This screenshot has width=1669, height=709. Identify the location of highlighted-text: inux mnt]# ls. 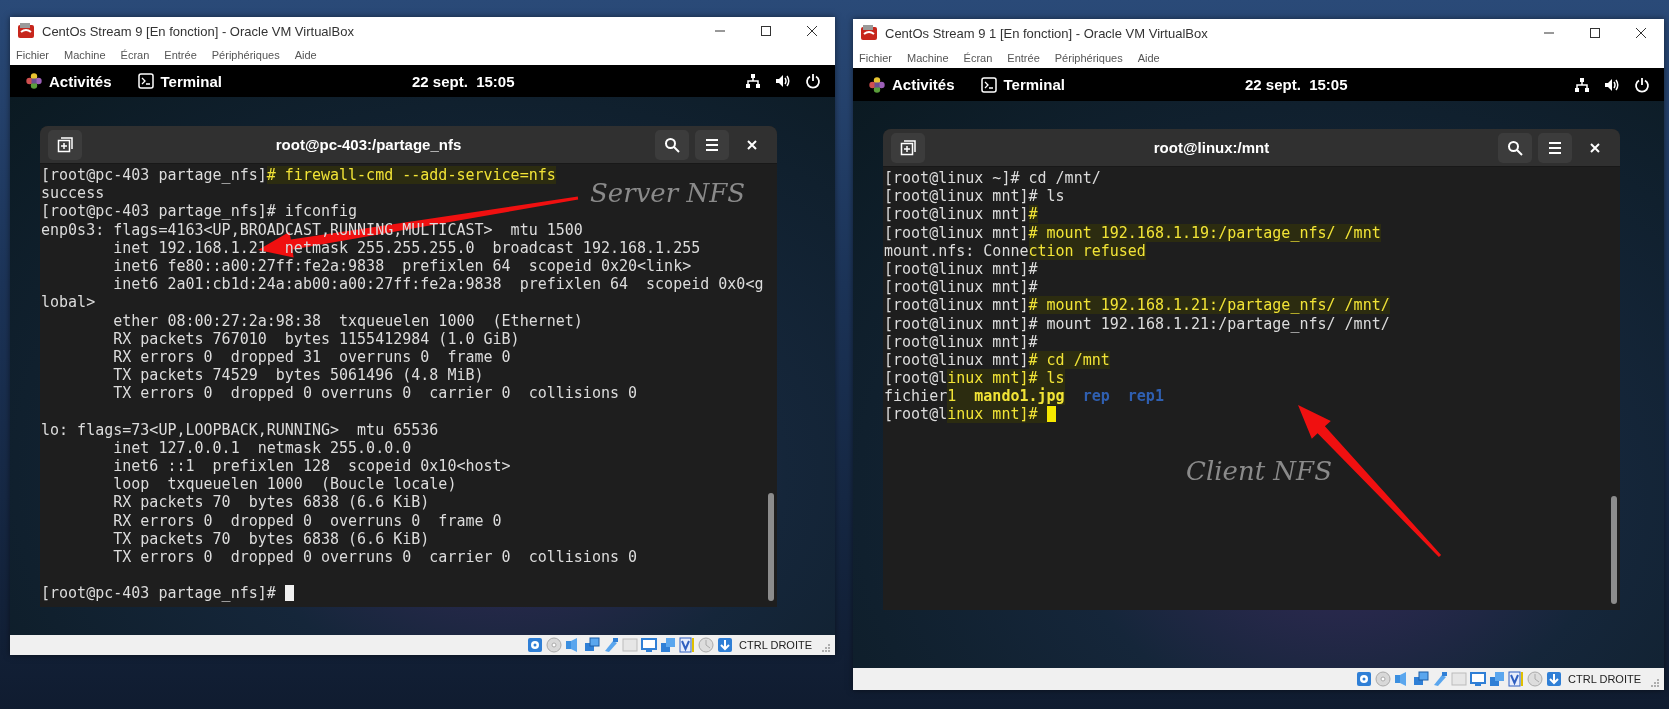
(1006, 378).